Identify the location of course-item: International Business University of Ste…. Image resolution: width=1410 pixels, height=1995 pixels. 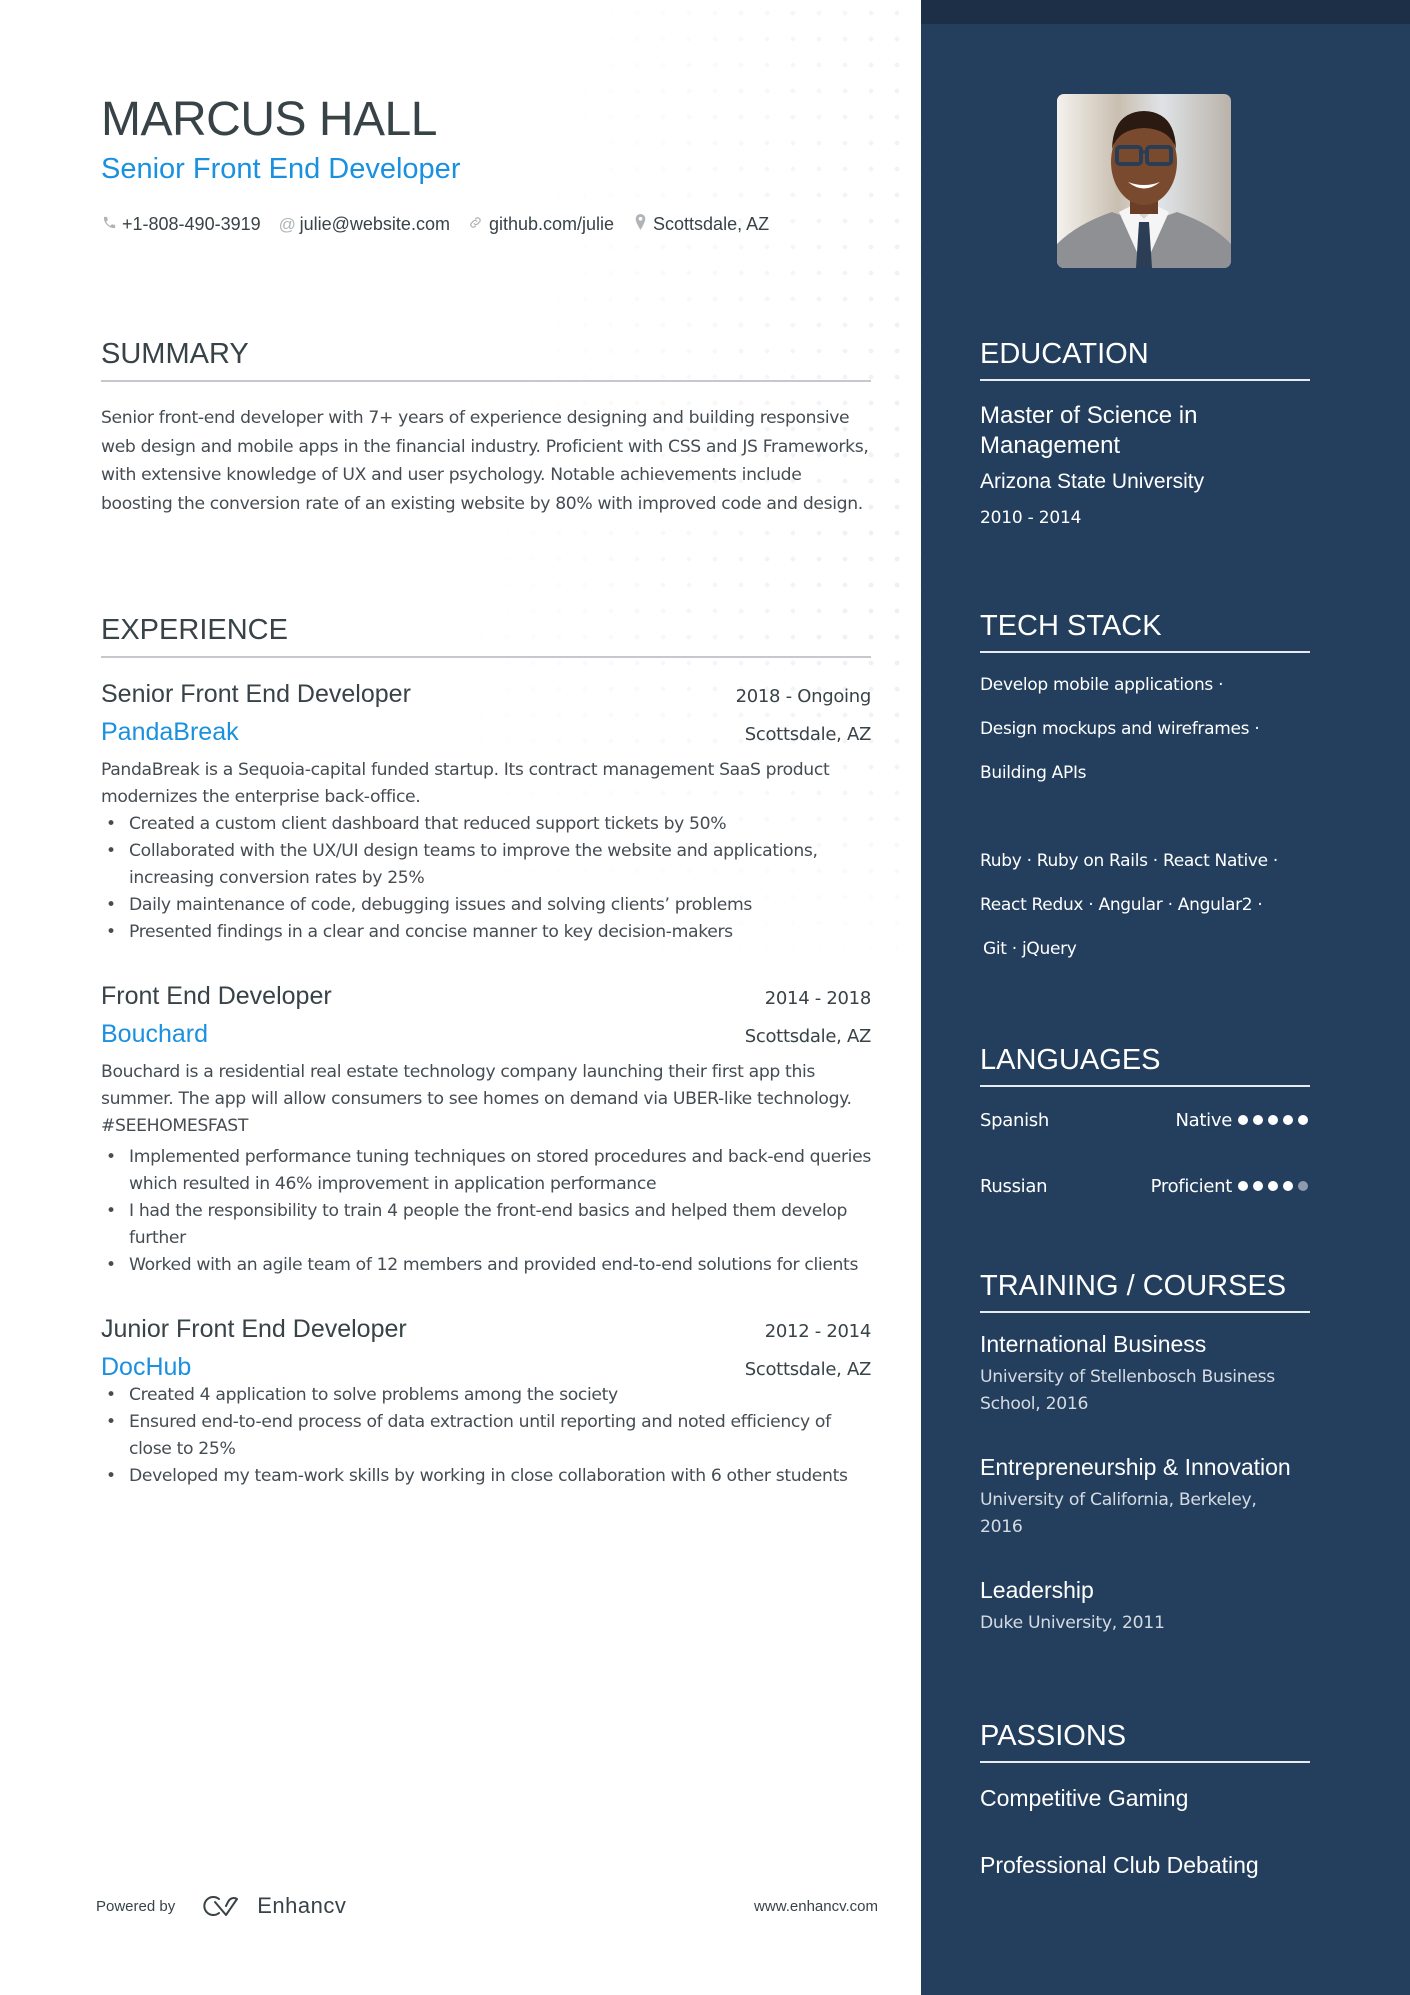
(1145, 1374).